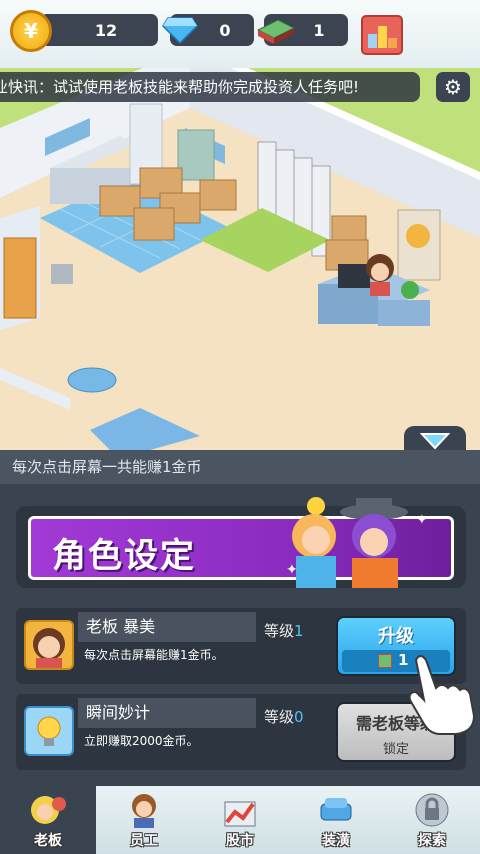  Describe the element at coordinates (299, 717) in the screenshot. I see `level-value: 0` at that location.